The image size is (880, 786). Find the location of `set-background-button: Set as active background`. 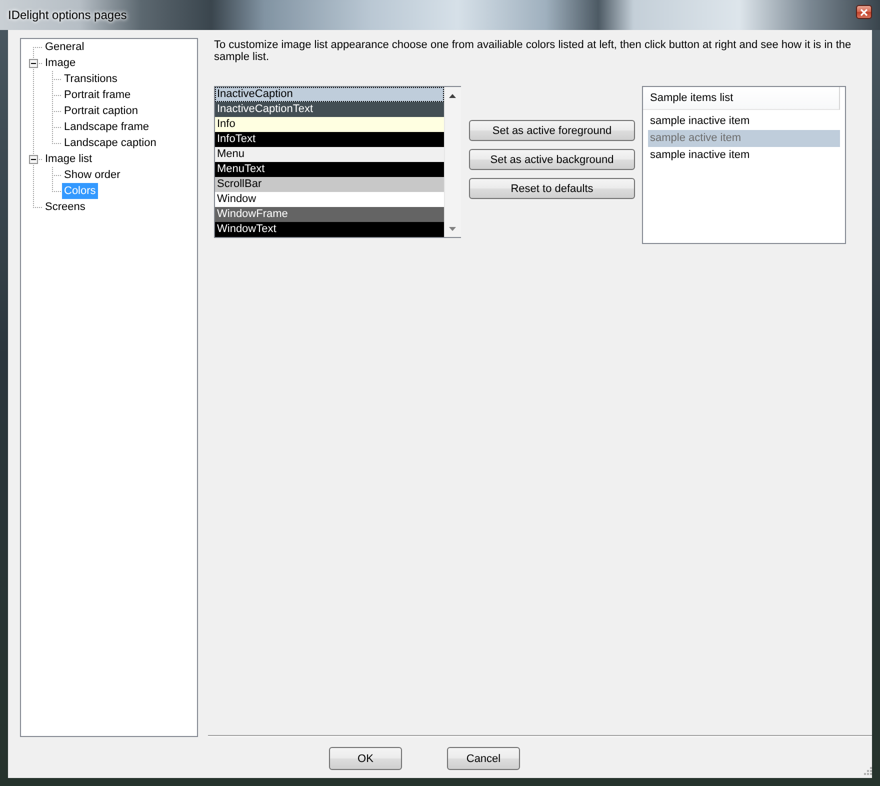

set-background-button: Set as active background is located at coordinates (552, 159).